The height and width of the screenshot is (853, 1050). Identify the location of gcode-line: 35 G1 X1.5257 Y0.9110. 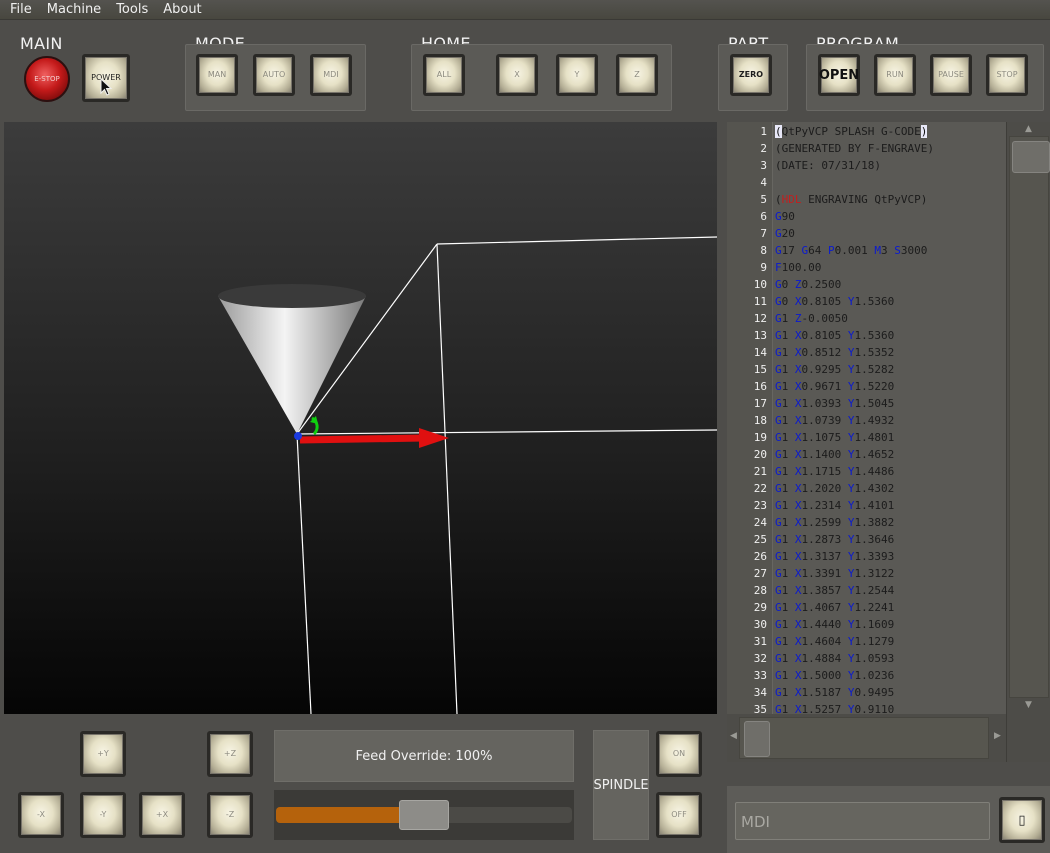
(866, 707).